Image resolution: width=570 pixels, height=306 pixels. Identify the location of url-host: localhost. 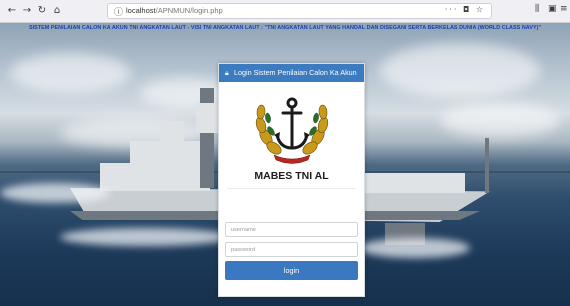
(141, 10).